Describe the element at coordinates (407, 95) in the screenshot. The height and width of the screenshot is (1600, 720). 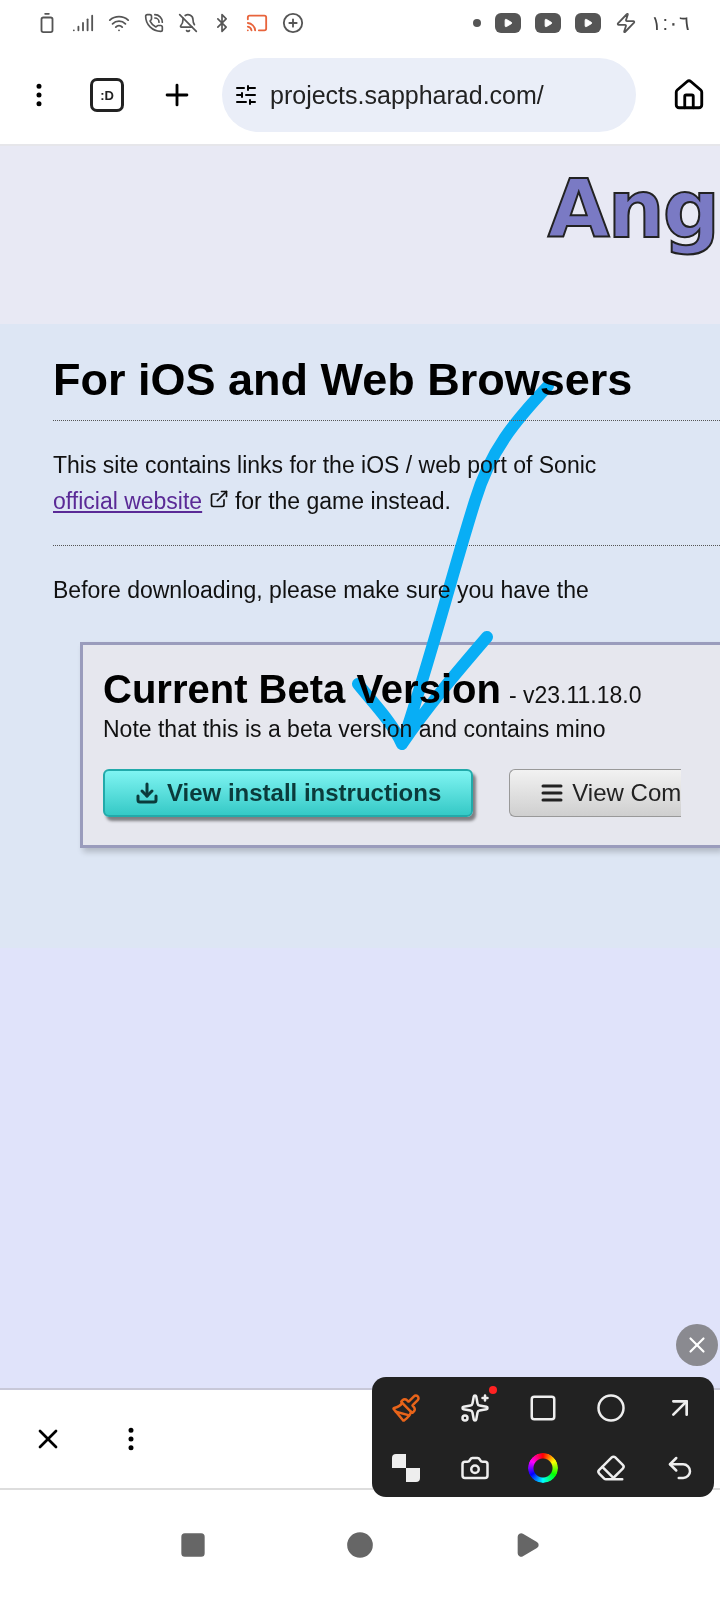
I see `url-text: projects.sappharad.com/` at that location.